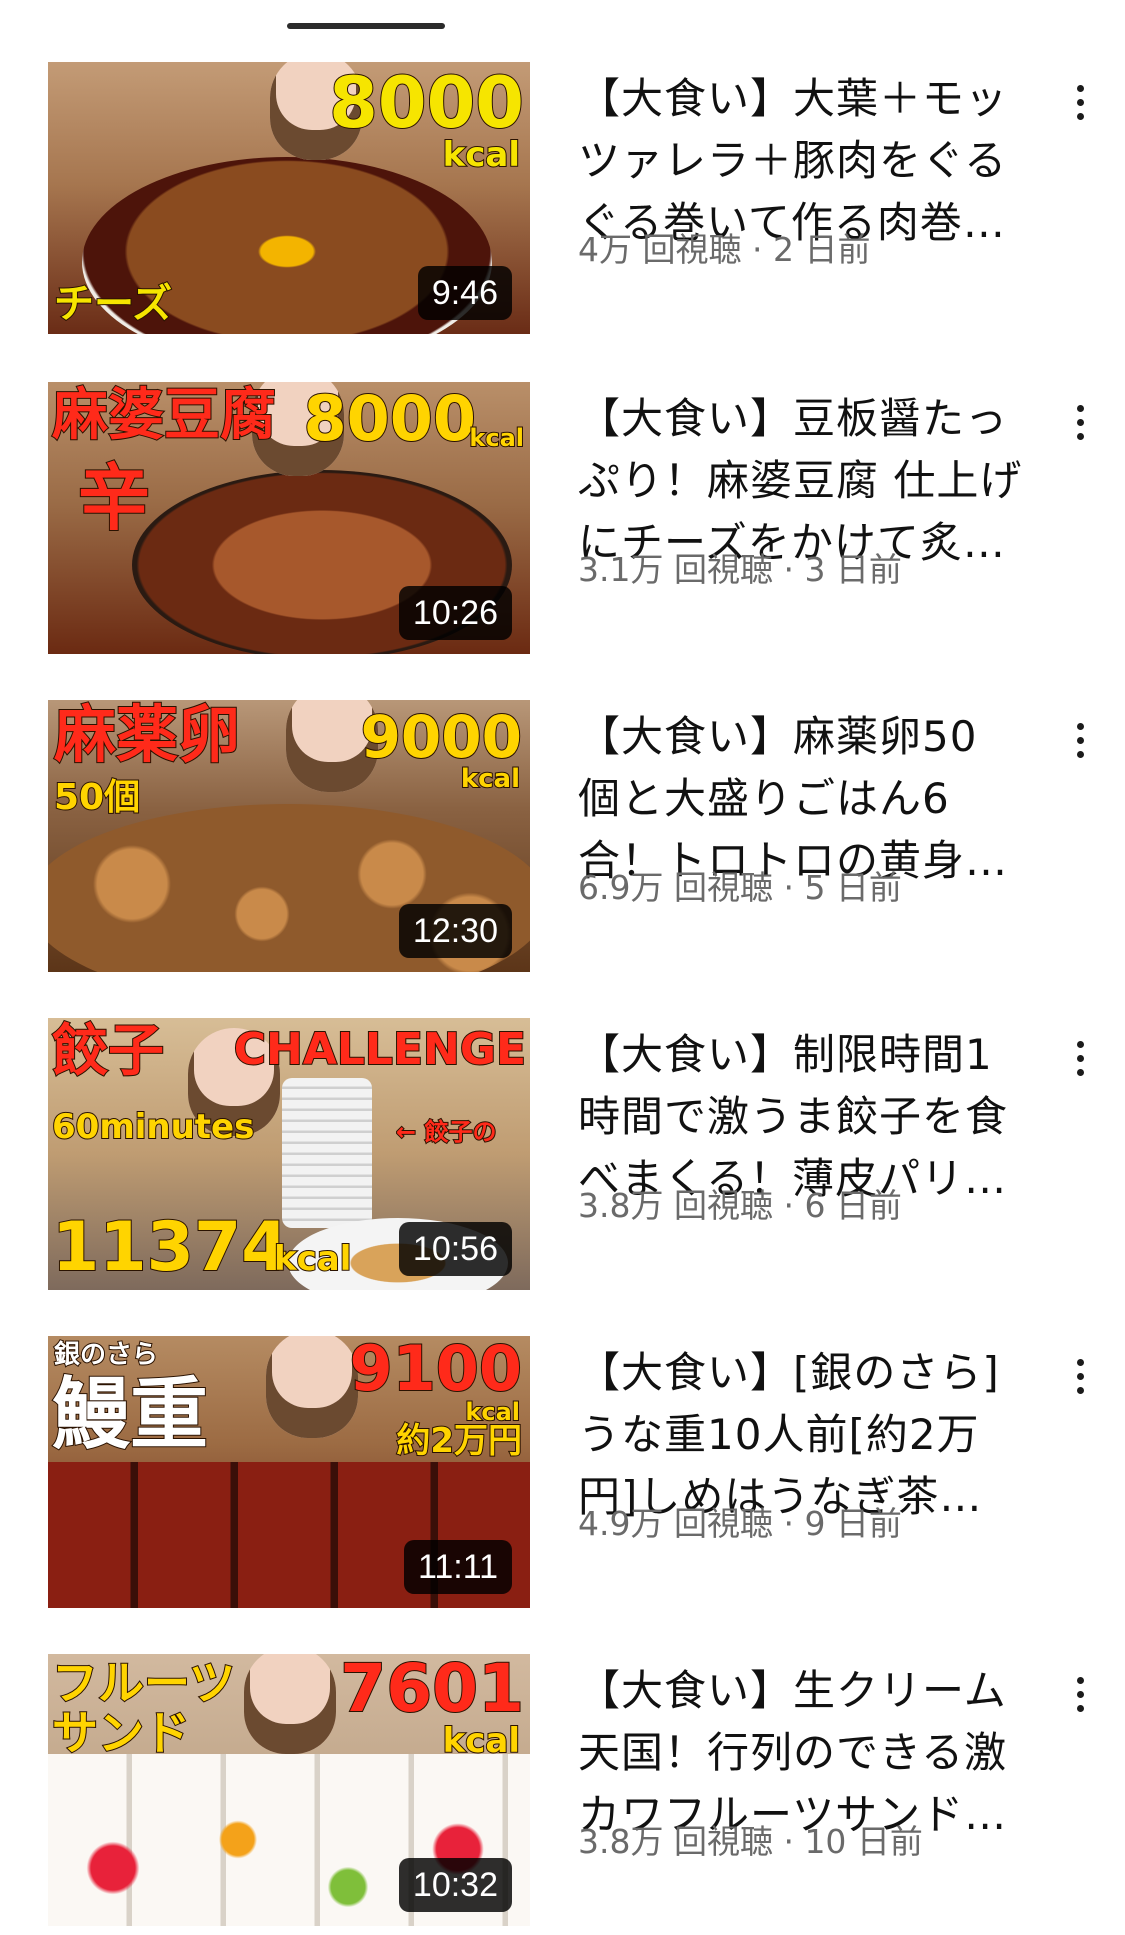 This screenshot has width=1125, height=1935. I want to click on thumbnail-time-limit: 60minutes, so click(153, 1127).